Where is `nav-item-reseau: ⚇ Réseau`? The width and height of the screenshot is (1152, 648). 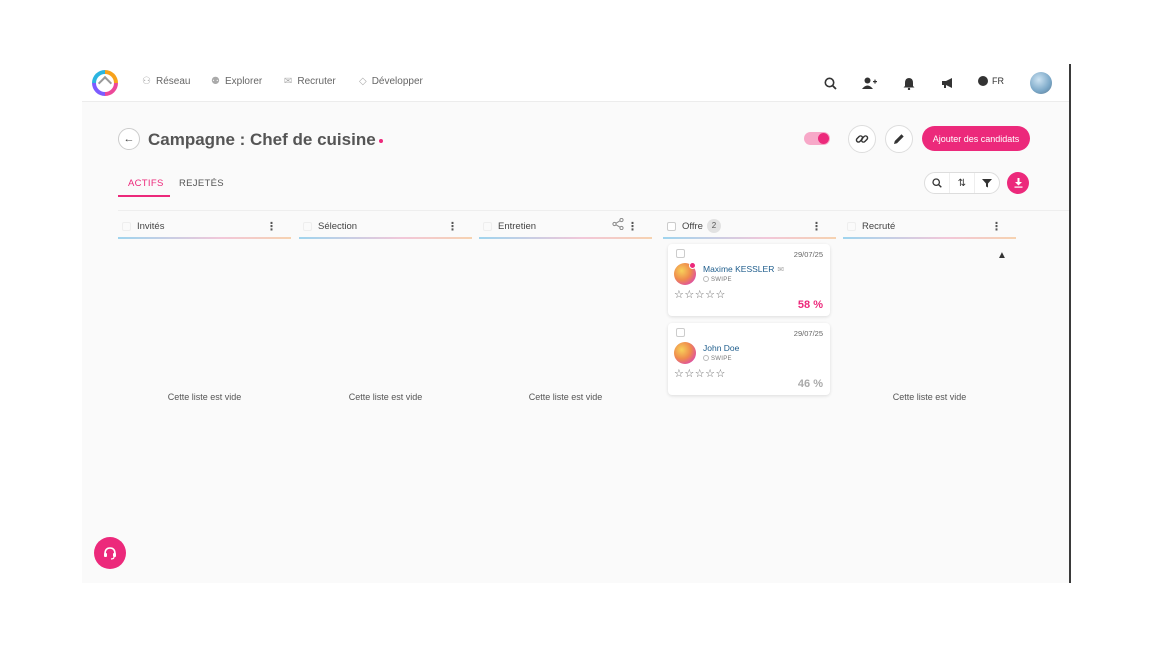
nav-item-reseau: ⚇ Réseau is located at coordinates (166, 81).